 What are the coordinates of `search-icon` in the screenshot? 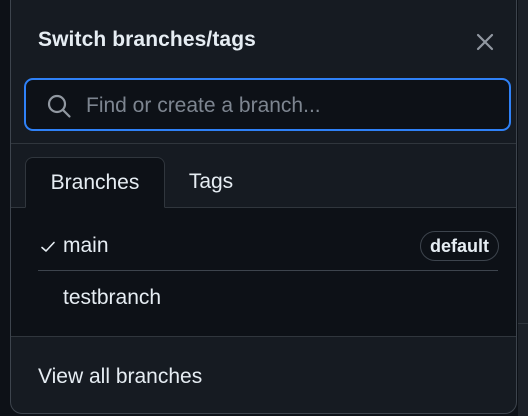 It's located at (59, 106).